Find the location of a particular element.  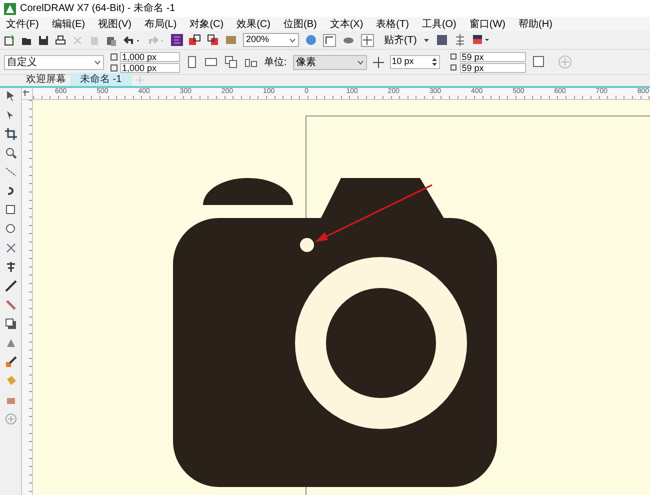

guidelines-icon is located at coordinates (367, 40).